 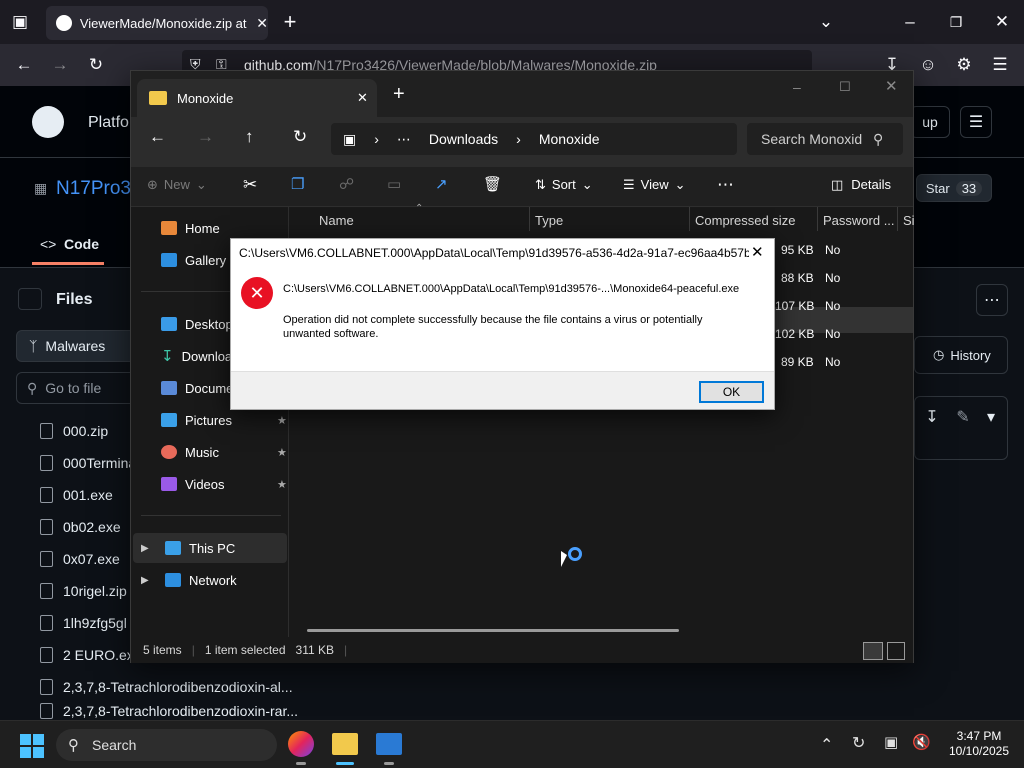 I want to click on explorer-search-input: Search Monoxid ⚲, so click(x=825, y=139).